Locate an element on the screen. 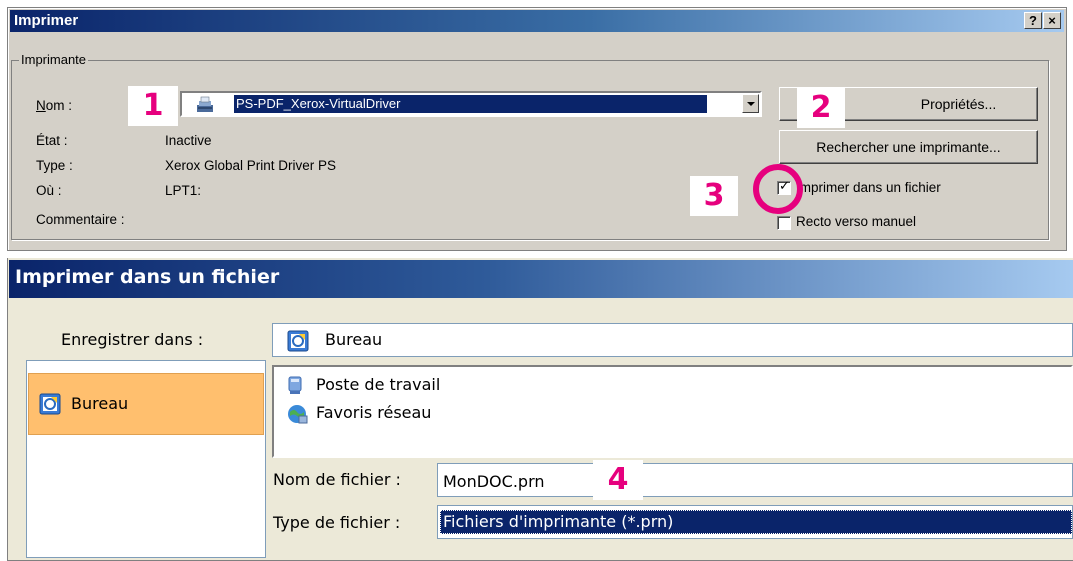 This screenshot has height=561, width=1073. place-desktop: Bureau is located at coordinates (146, 404).